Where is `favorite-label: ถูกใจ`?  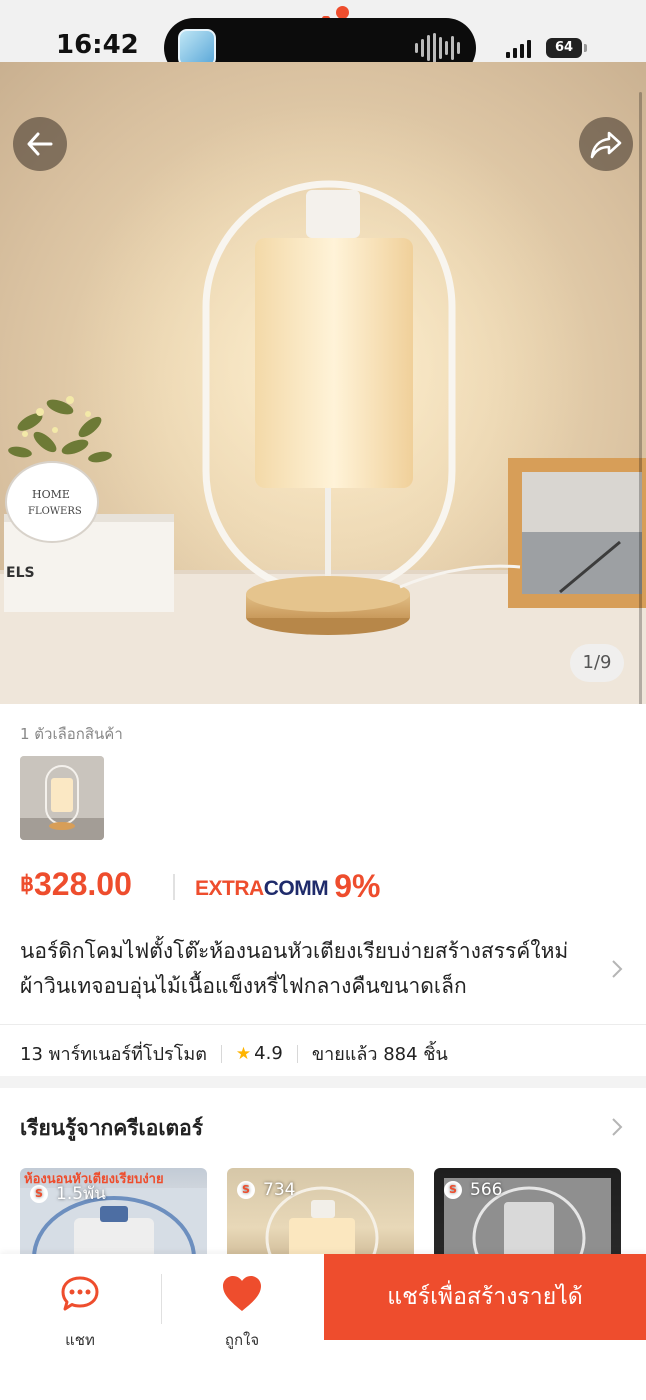 favorite-label: ถูกใจ is located at coordinates (242, 1340).